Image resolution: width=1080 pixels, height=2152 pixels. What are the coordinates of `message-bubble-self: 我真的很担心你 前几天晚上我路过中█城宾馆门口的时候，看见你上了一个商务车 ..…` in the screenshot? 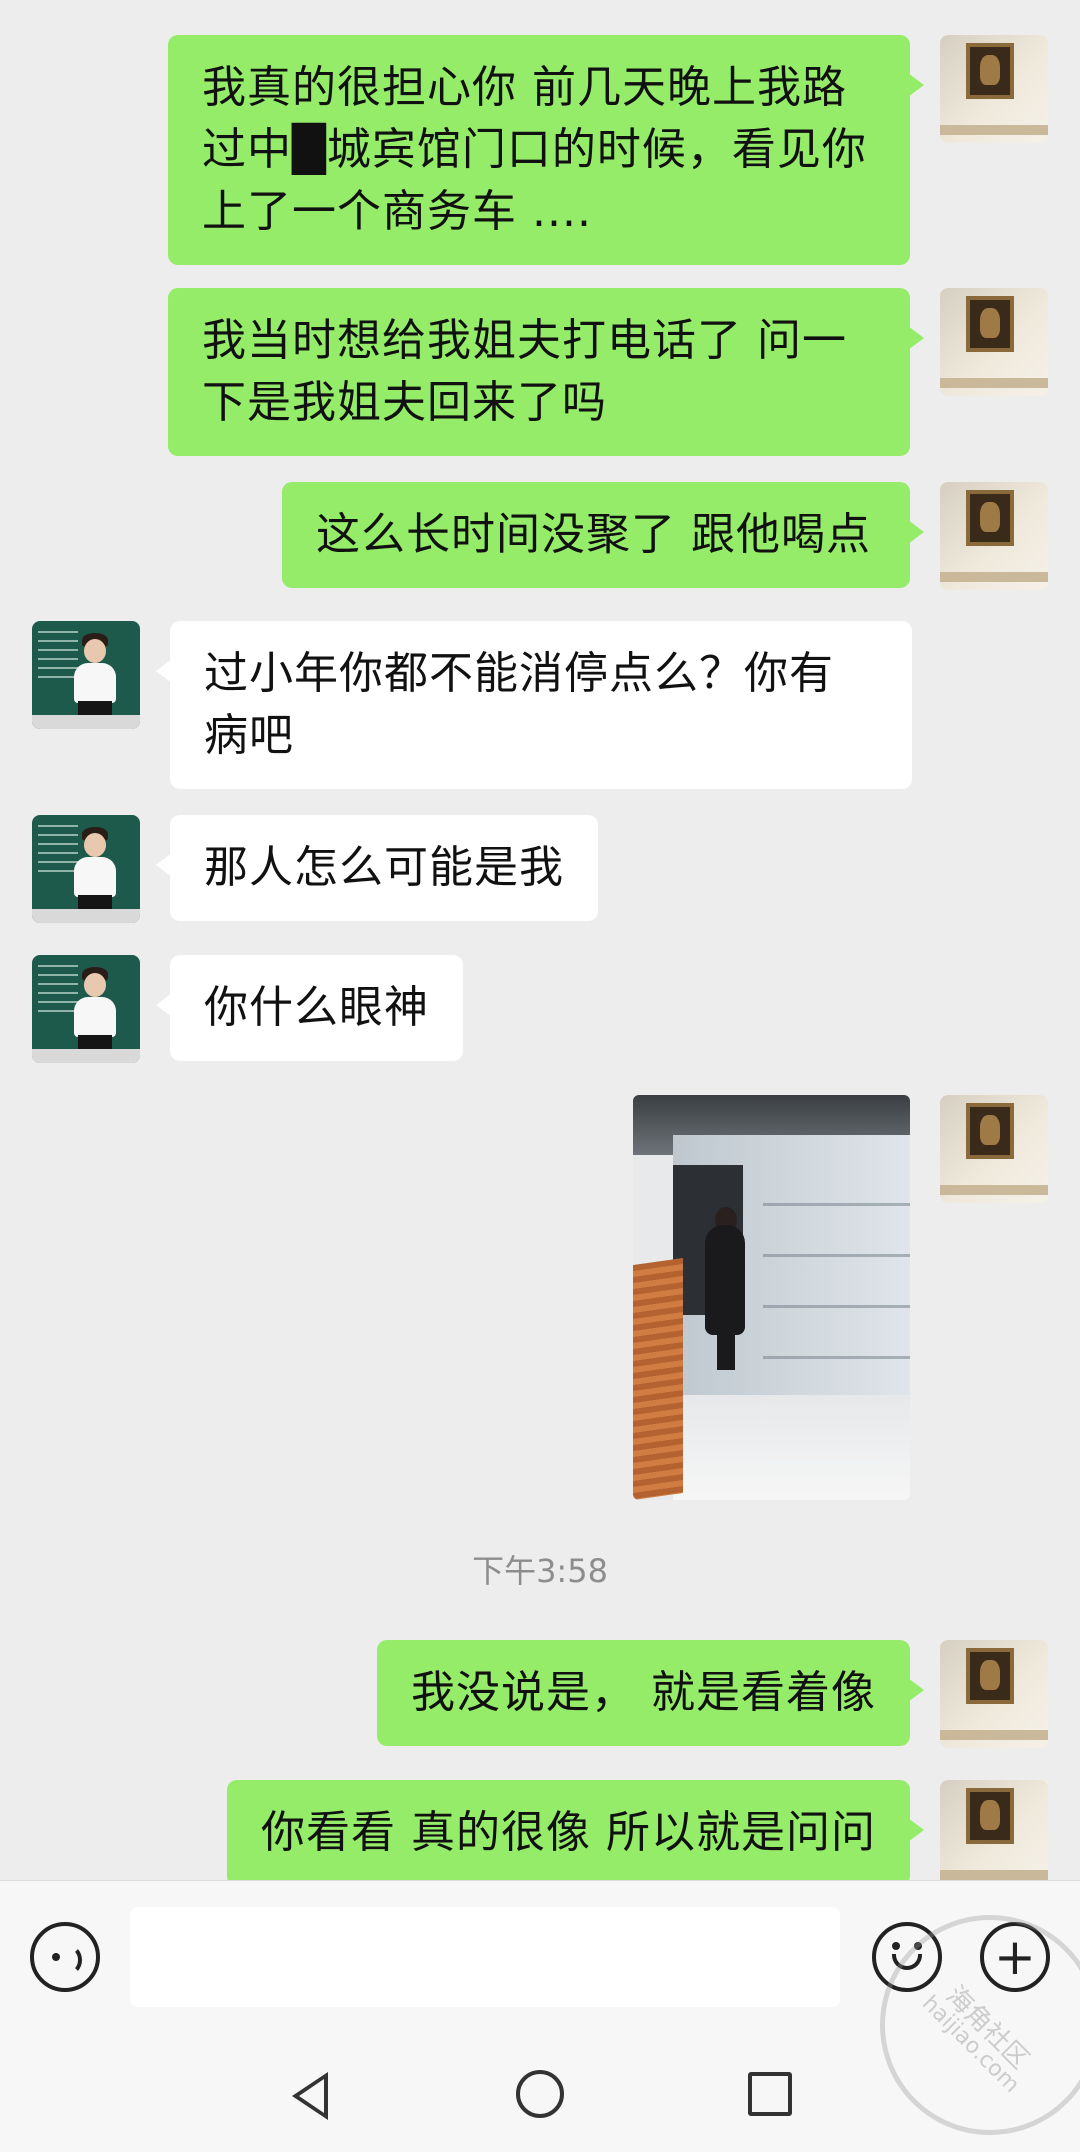 It's located at (546, 150).